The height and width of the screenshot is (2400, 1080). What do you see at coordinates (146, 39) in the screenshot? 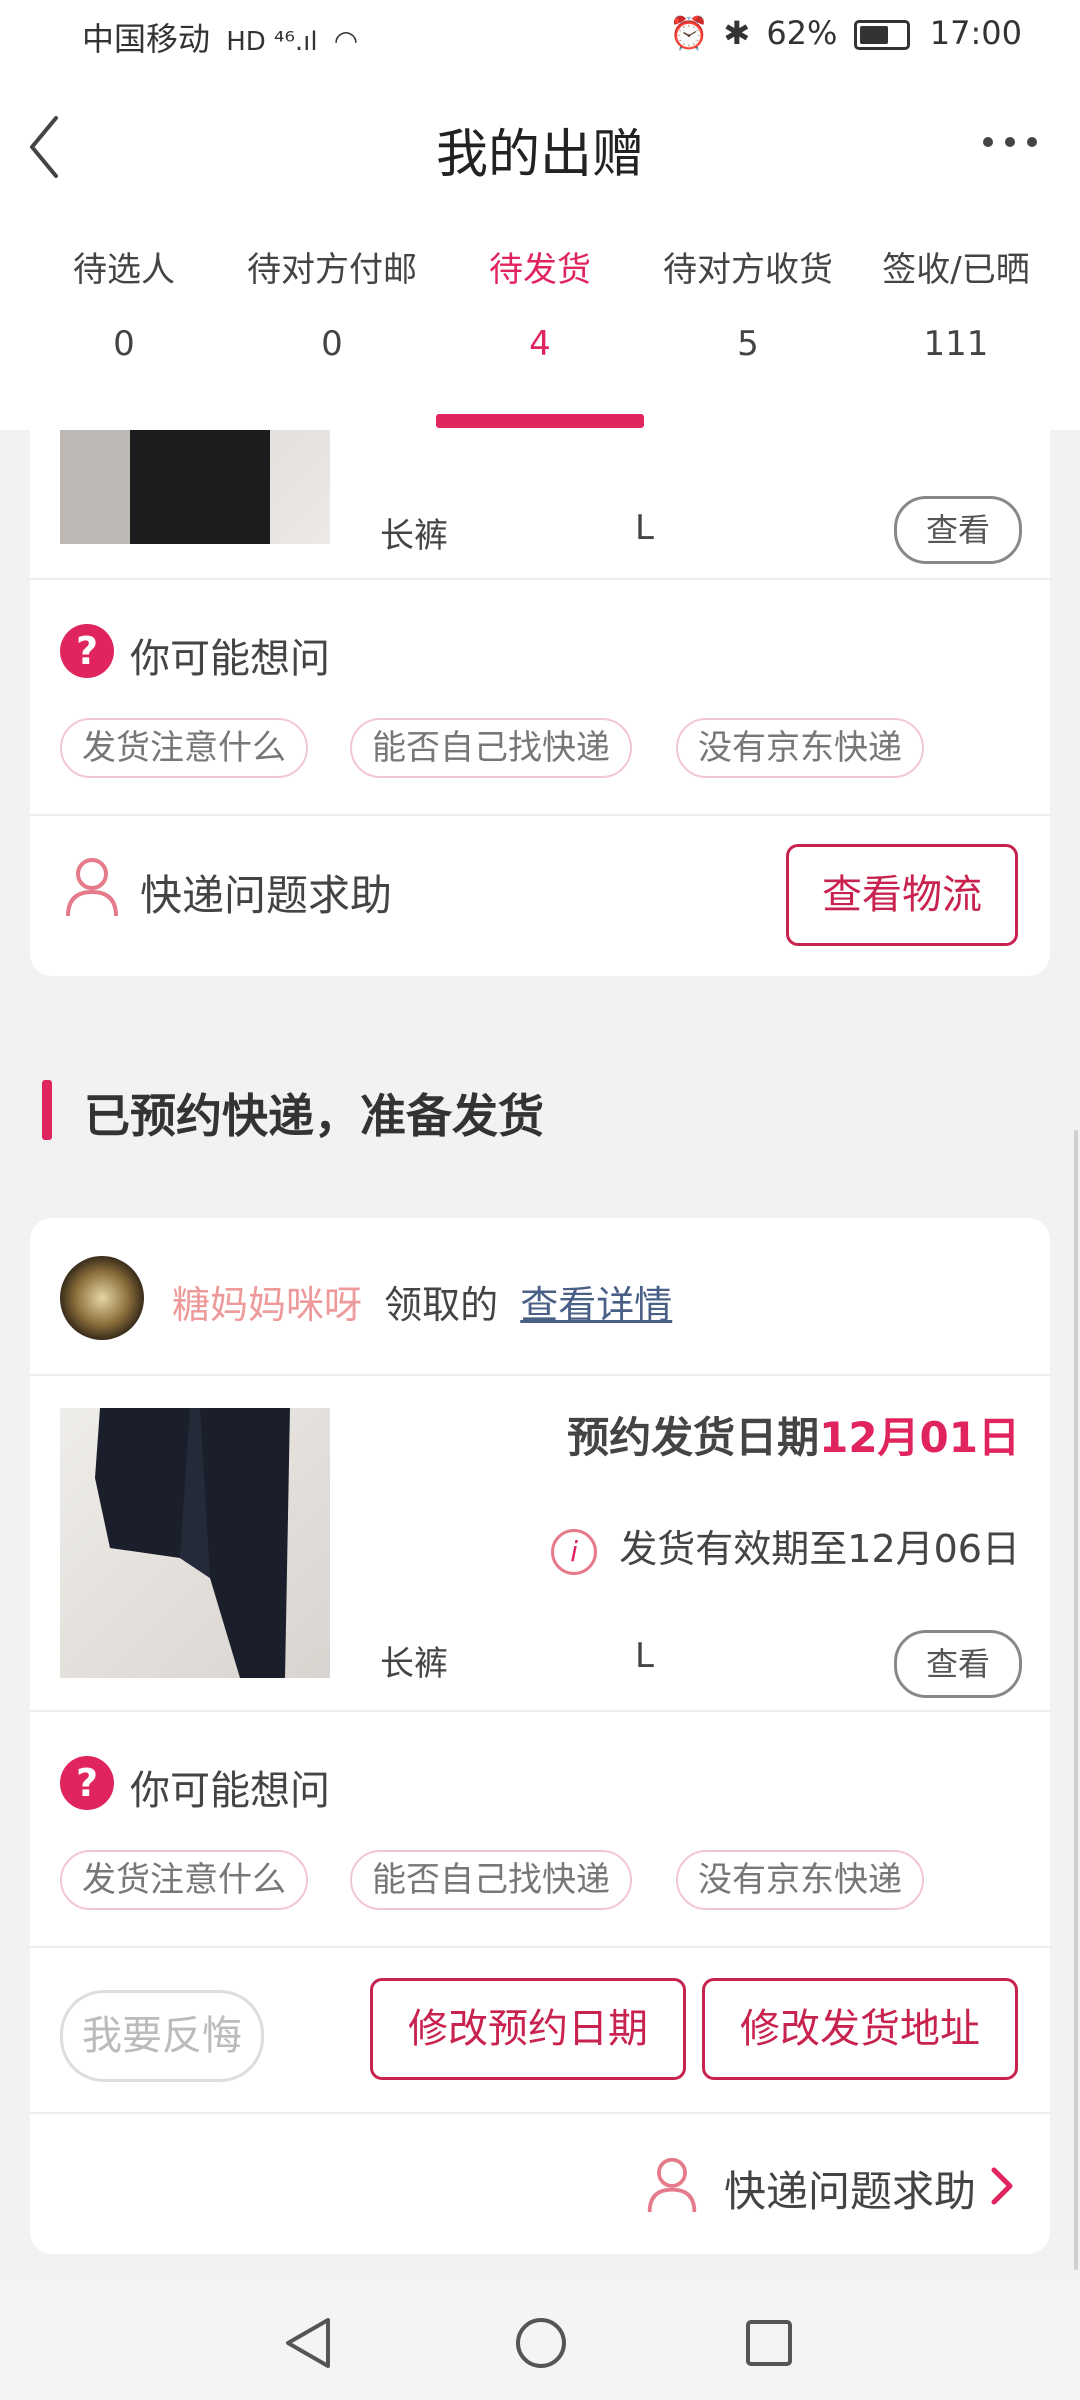
I see `carrier-name: 中国移动` at bounding box center [146, 39].